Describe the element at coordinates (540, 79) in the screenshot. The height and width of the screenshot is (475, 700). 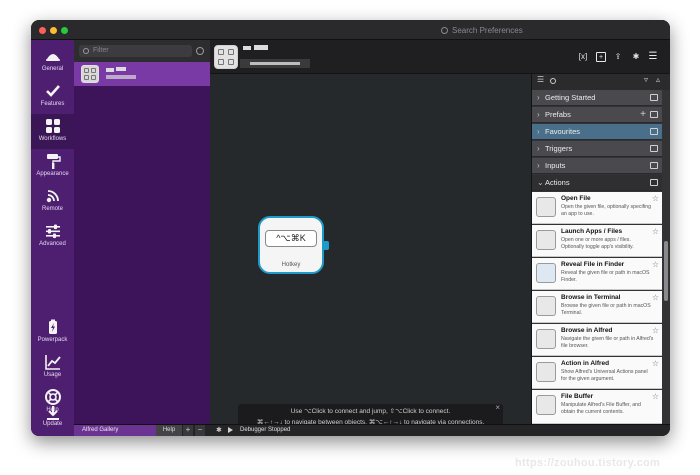
I see `list-icon: ☰` at that location.